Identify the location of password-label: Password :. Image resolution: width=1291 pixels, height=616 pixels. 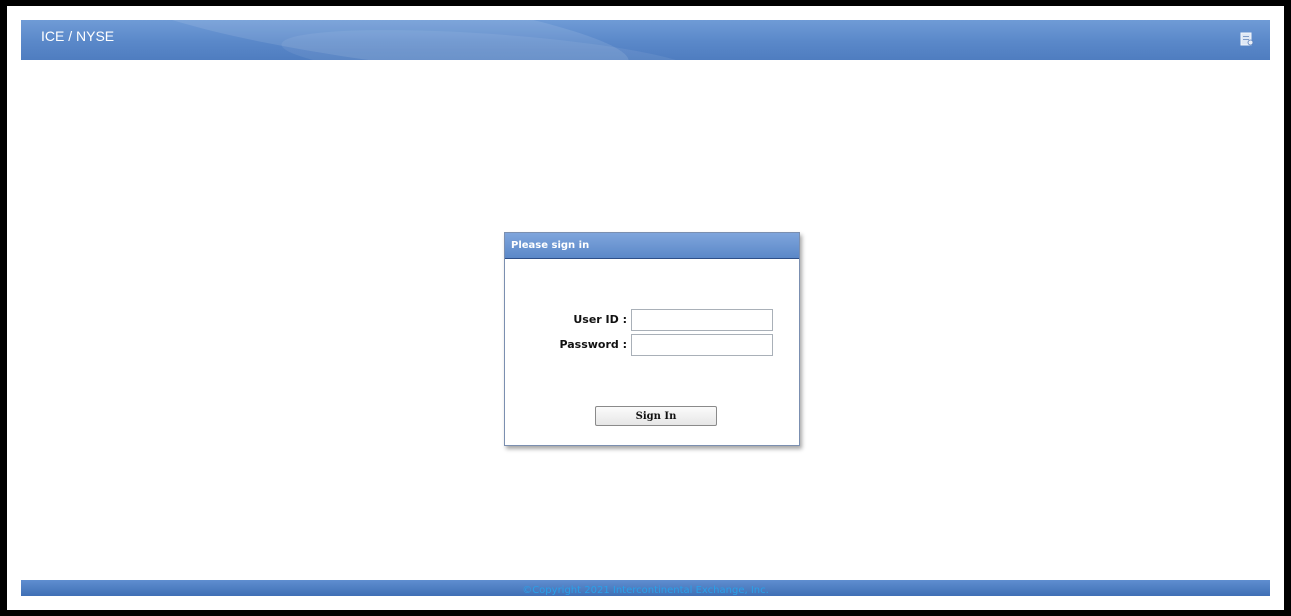
(593, 344).